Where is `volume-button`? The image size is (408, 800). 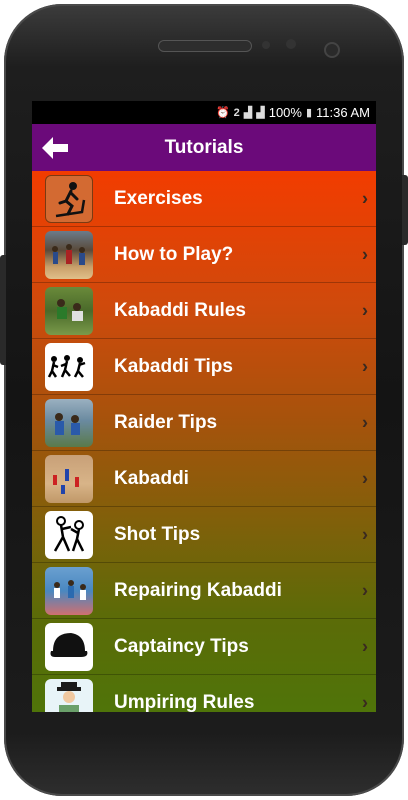
volume-button is located at coordinates (3, 310).